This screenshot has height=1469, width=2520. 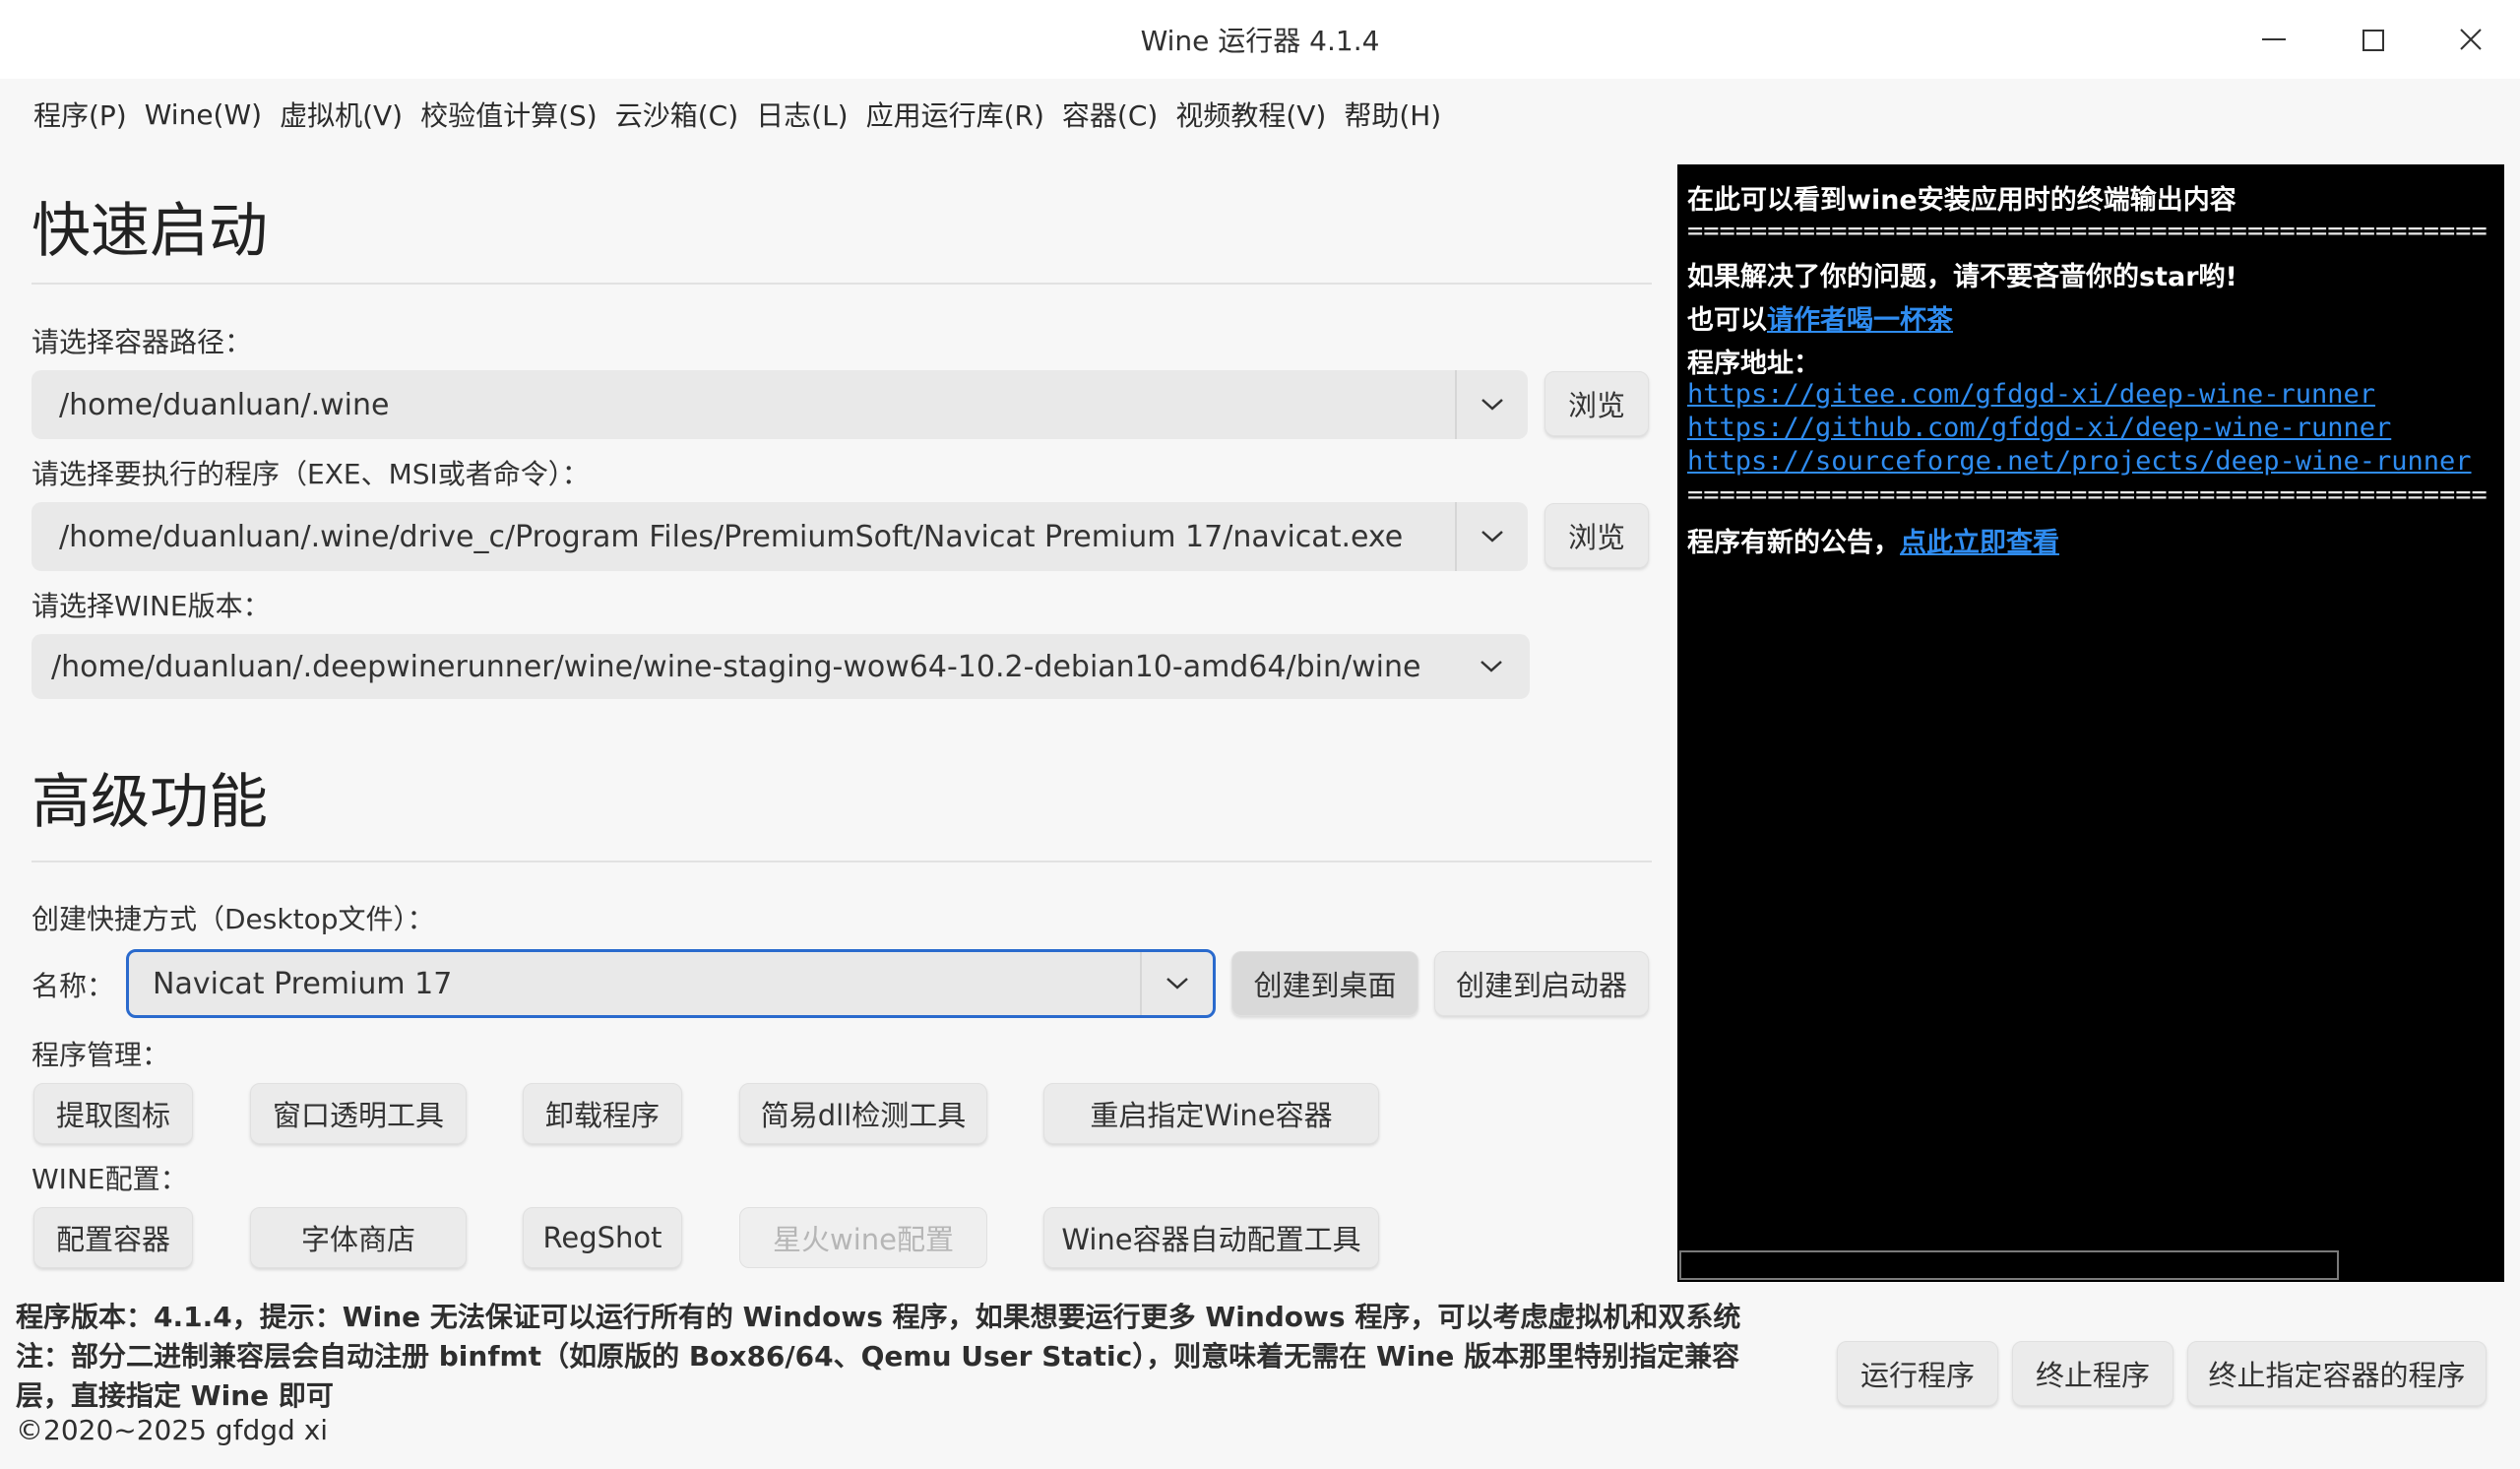 What do you see at coordinates (113, 1113) in the screenshot?
I see `extract-icon-button: 提取图标` at bounding box center [113, 1113].